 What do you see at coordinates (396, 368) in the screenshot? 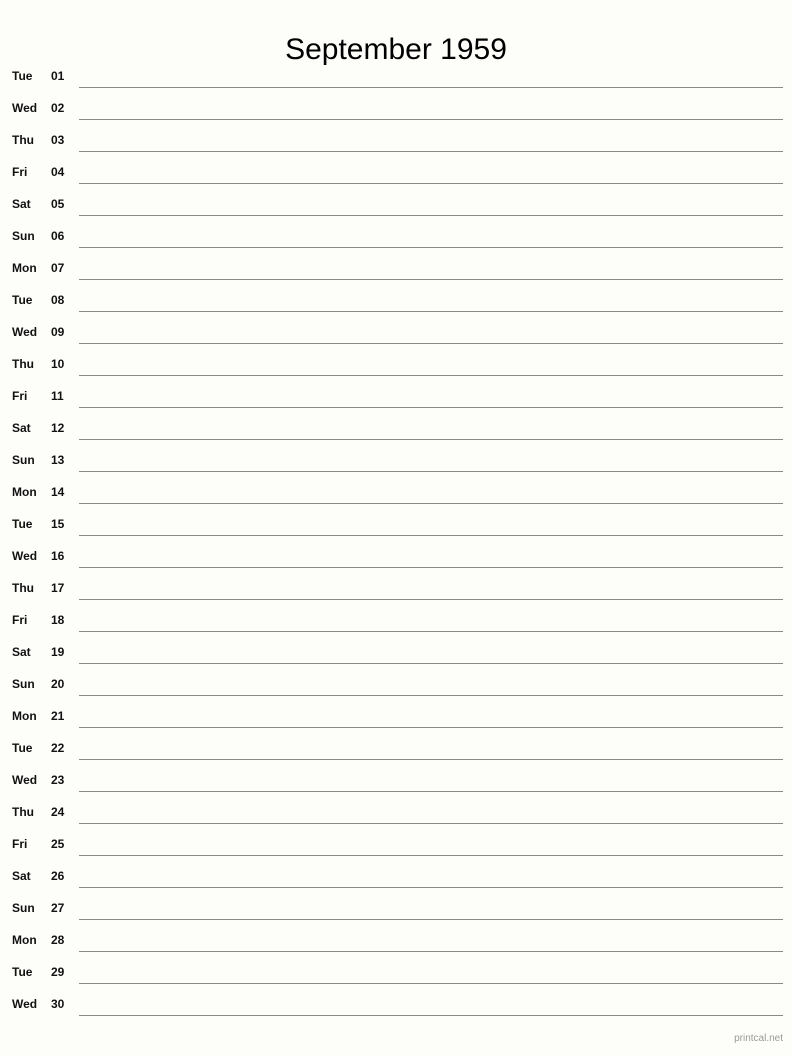
I see `day-row: Thu 10` at bounding box center [396, 368].